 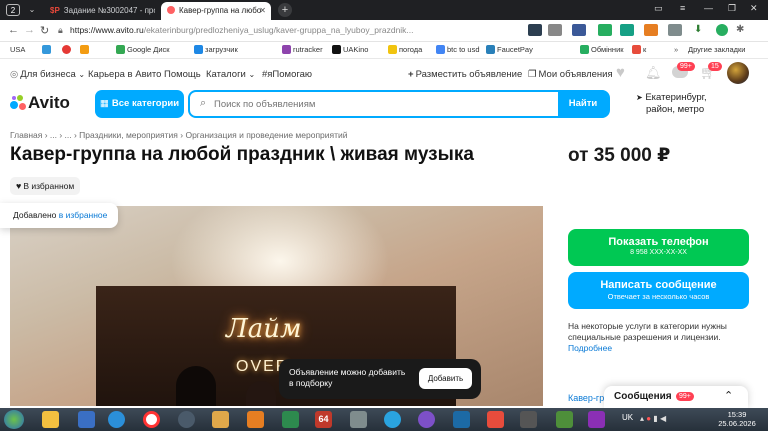 I want to click on nav-catalogs: Каталоги ⌄, so click(x=230, y=74).